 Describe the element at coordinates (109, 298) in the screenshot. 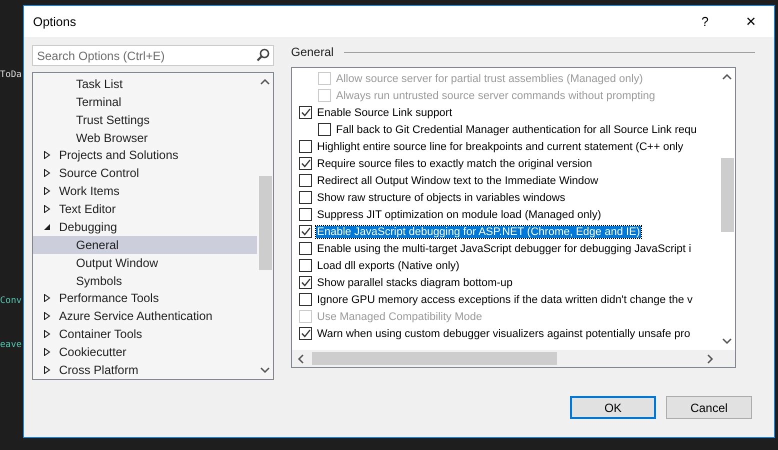

I see `tree-label: Performance Tools` at that location.